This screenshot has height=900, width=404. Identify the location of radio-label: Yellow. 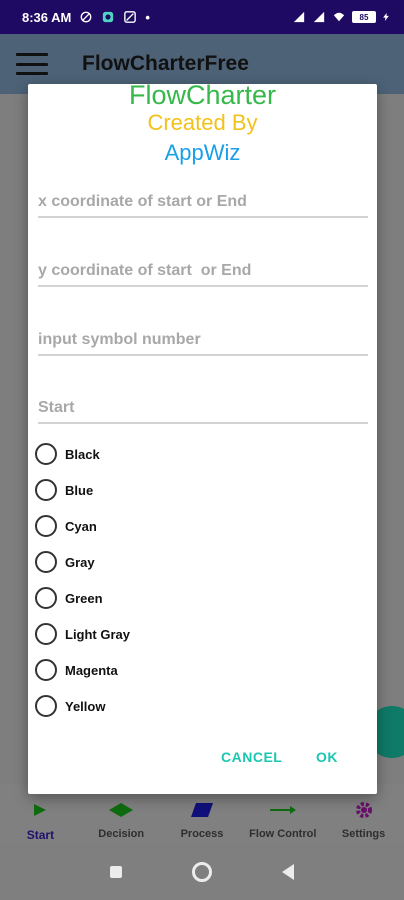
(85, 706).